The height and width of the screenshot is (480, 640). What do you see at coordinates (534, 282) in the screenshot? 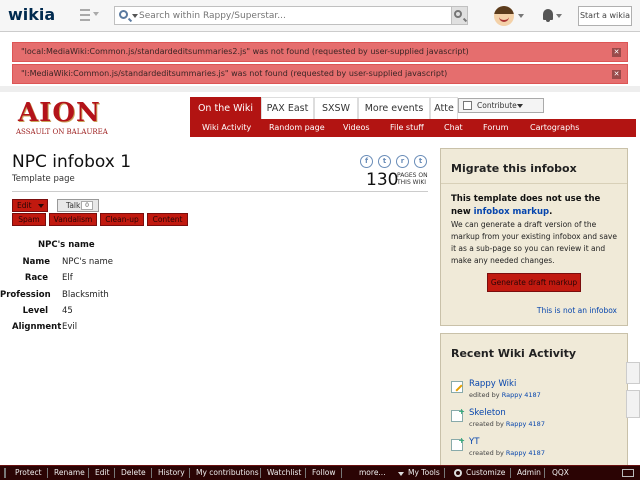
I see `generate-draft-markup-button: Generate draft markup` at bounding box center [534, 282].